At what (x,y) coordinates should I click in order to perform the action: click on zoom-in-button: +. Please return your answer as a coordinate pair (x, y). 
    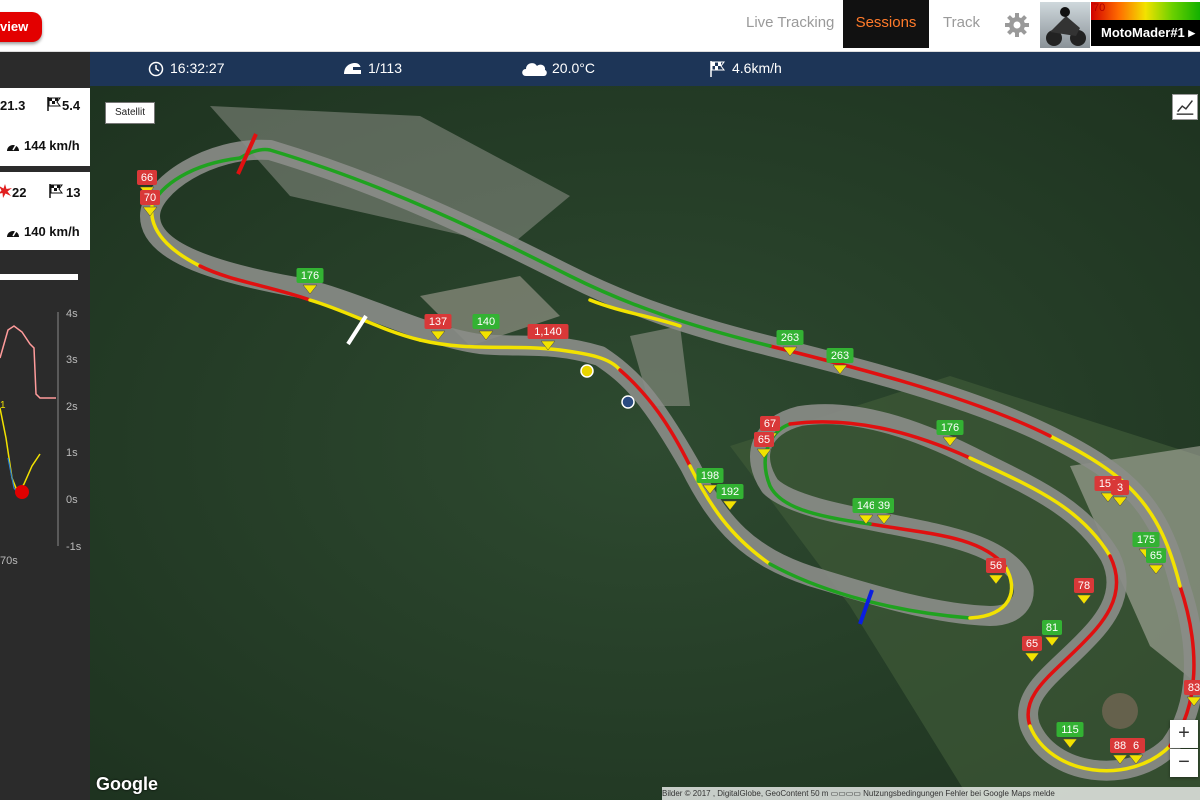
    Looking at the image, I should click on (1184, 734).